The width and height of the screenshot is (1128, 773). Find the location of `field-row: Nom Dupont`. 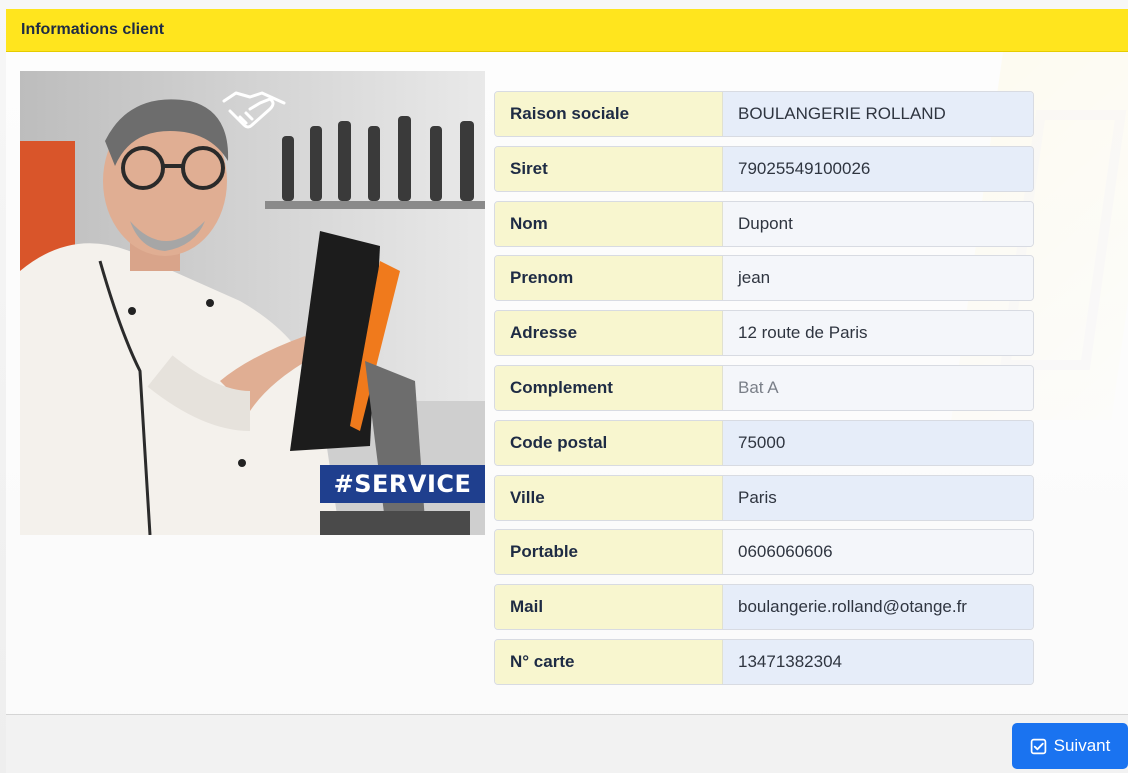

field-row: Nom Dupont is located at coordinates (764, 223).